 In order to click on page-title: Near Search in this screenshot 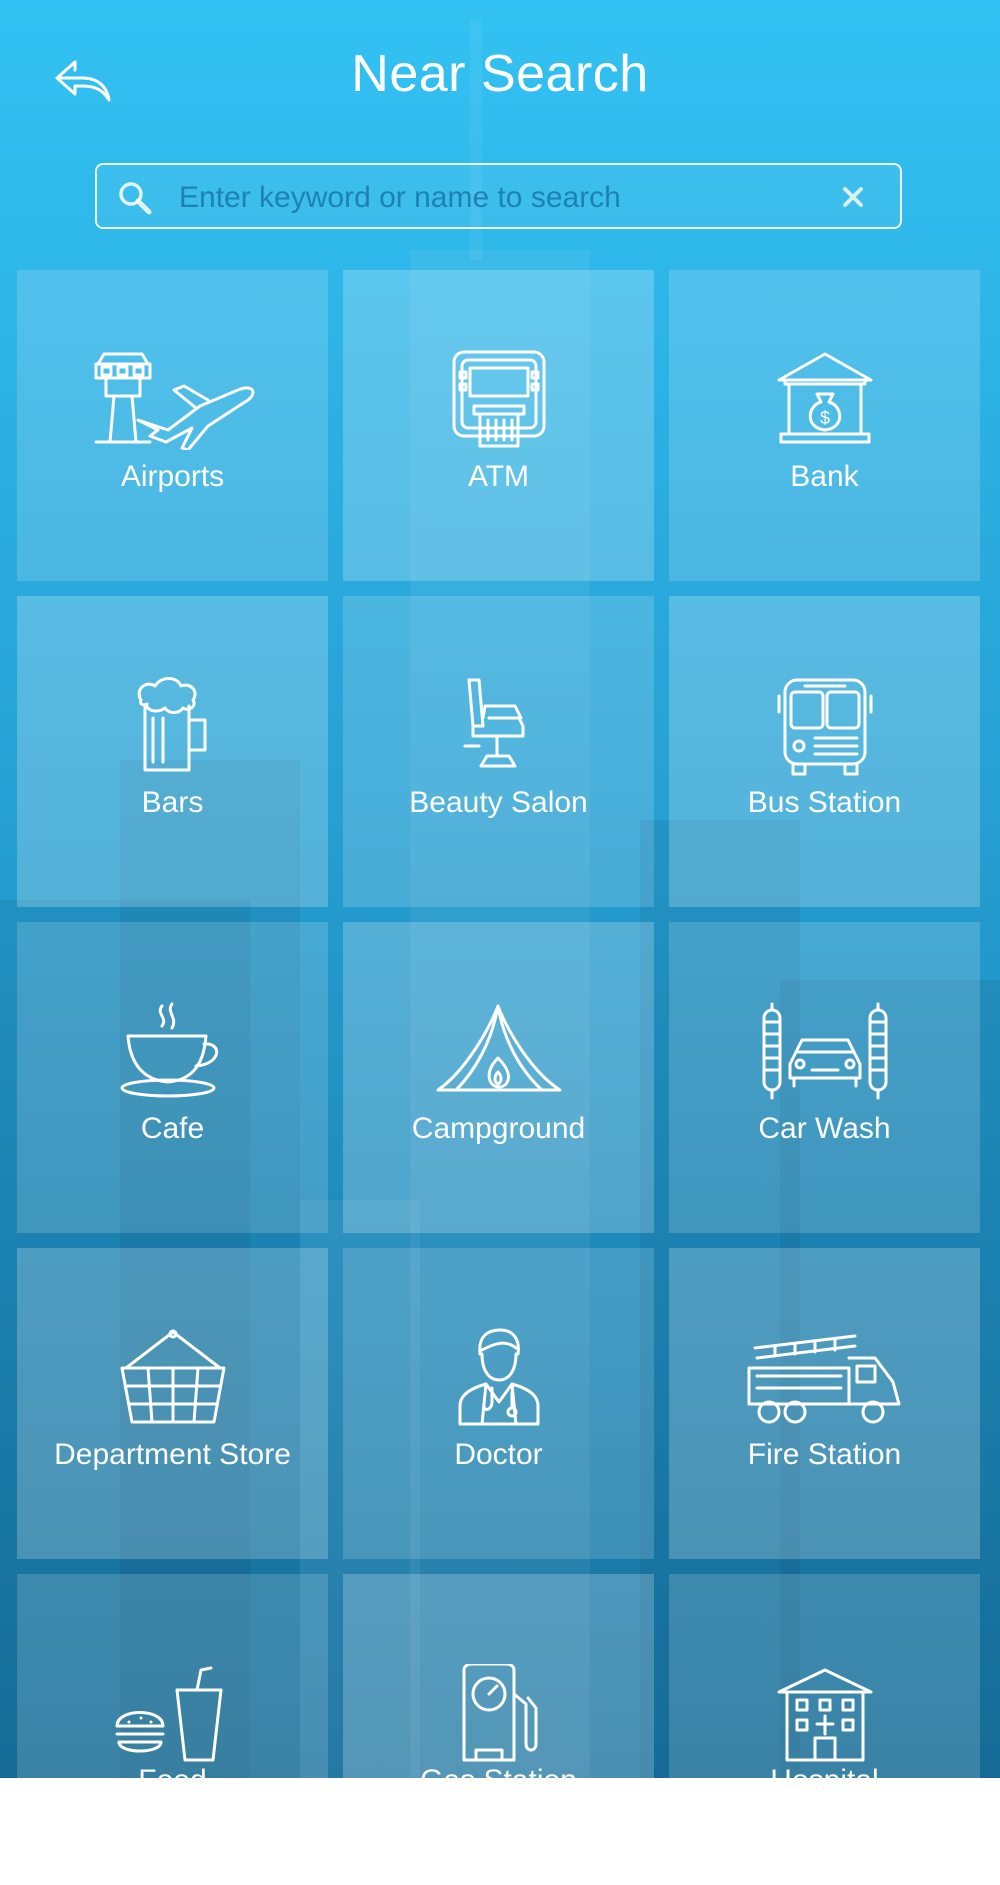, I will do `click(500, 74)`.